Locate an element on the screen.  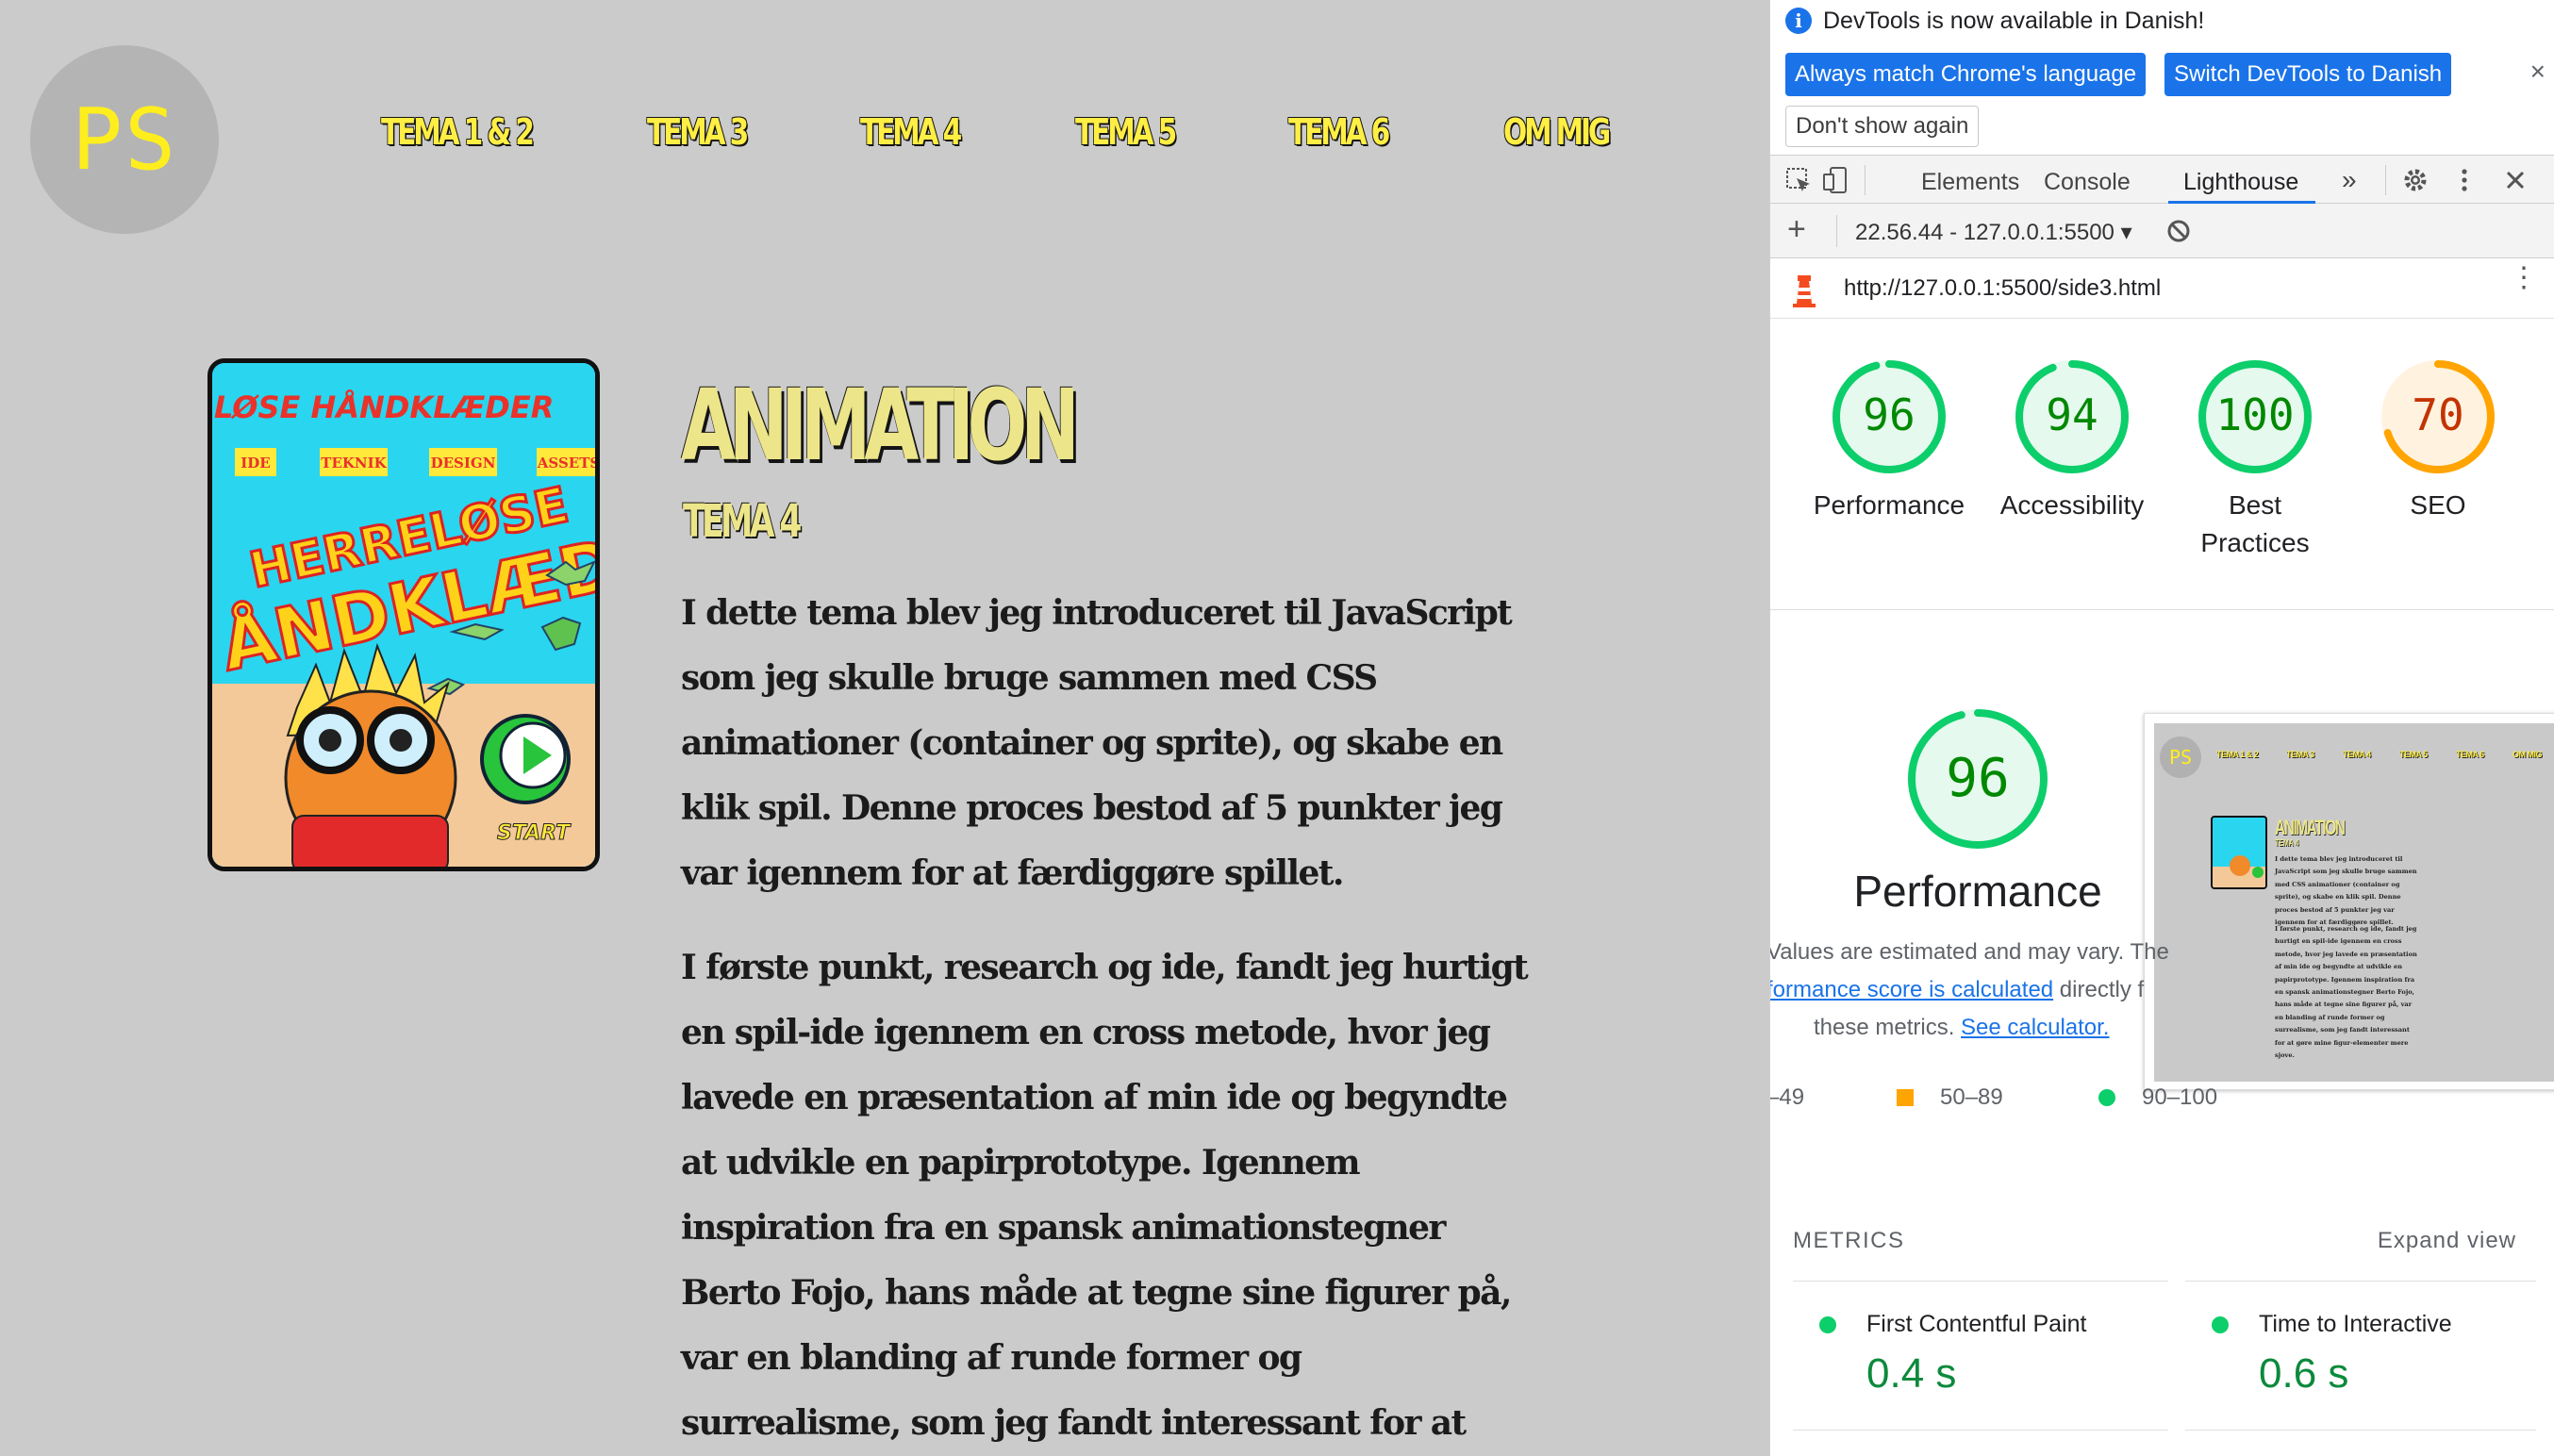
report-selector: 22.56.44 - 127.0.0.1:5500 ▾ is located at coordinates (1993, 232).